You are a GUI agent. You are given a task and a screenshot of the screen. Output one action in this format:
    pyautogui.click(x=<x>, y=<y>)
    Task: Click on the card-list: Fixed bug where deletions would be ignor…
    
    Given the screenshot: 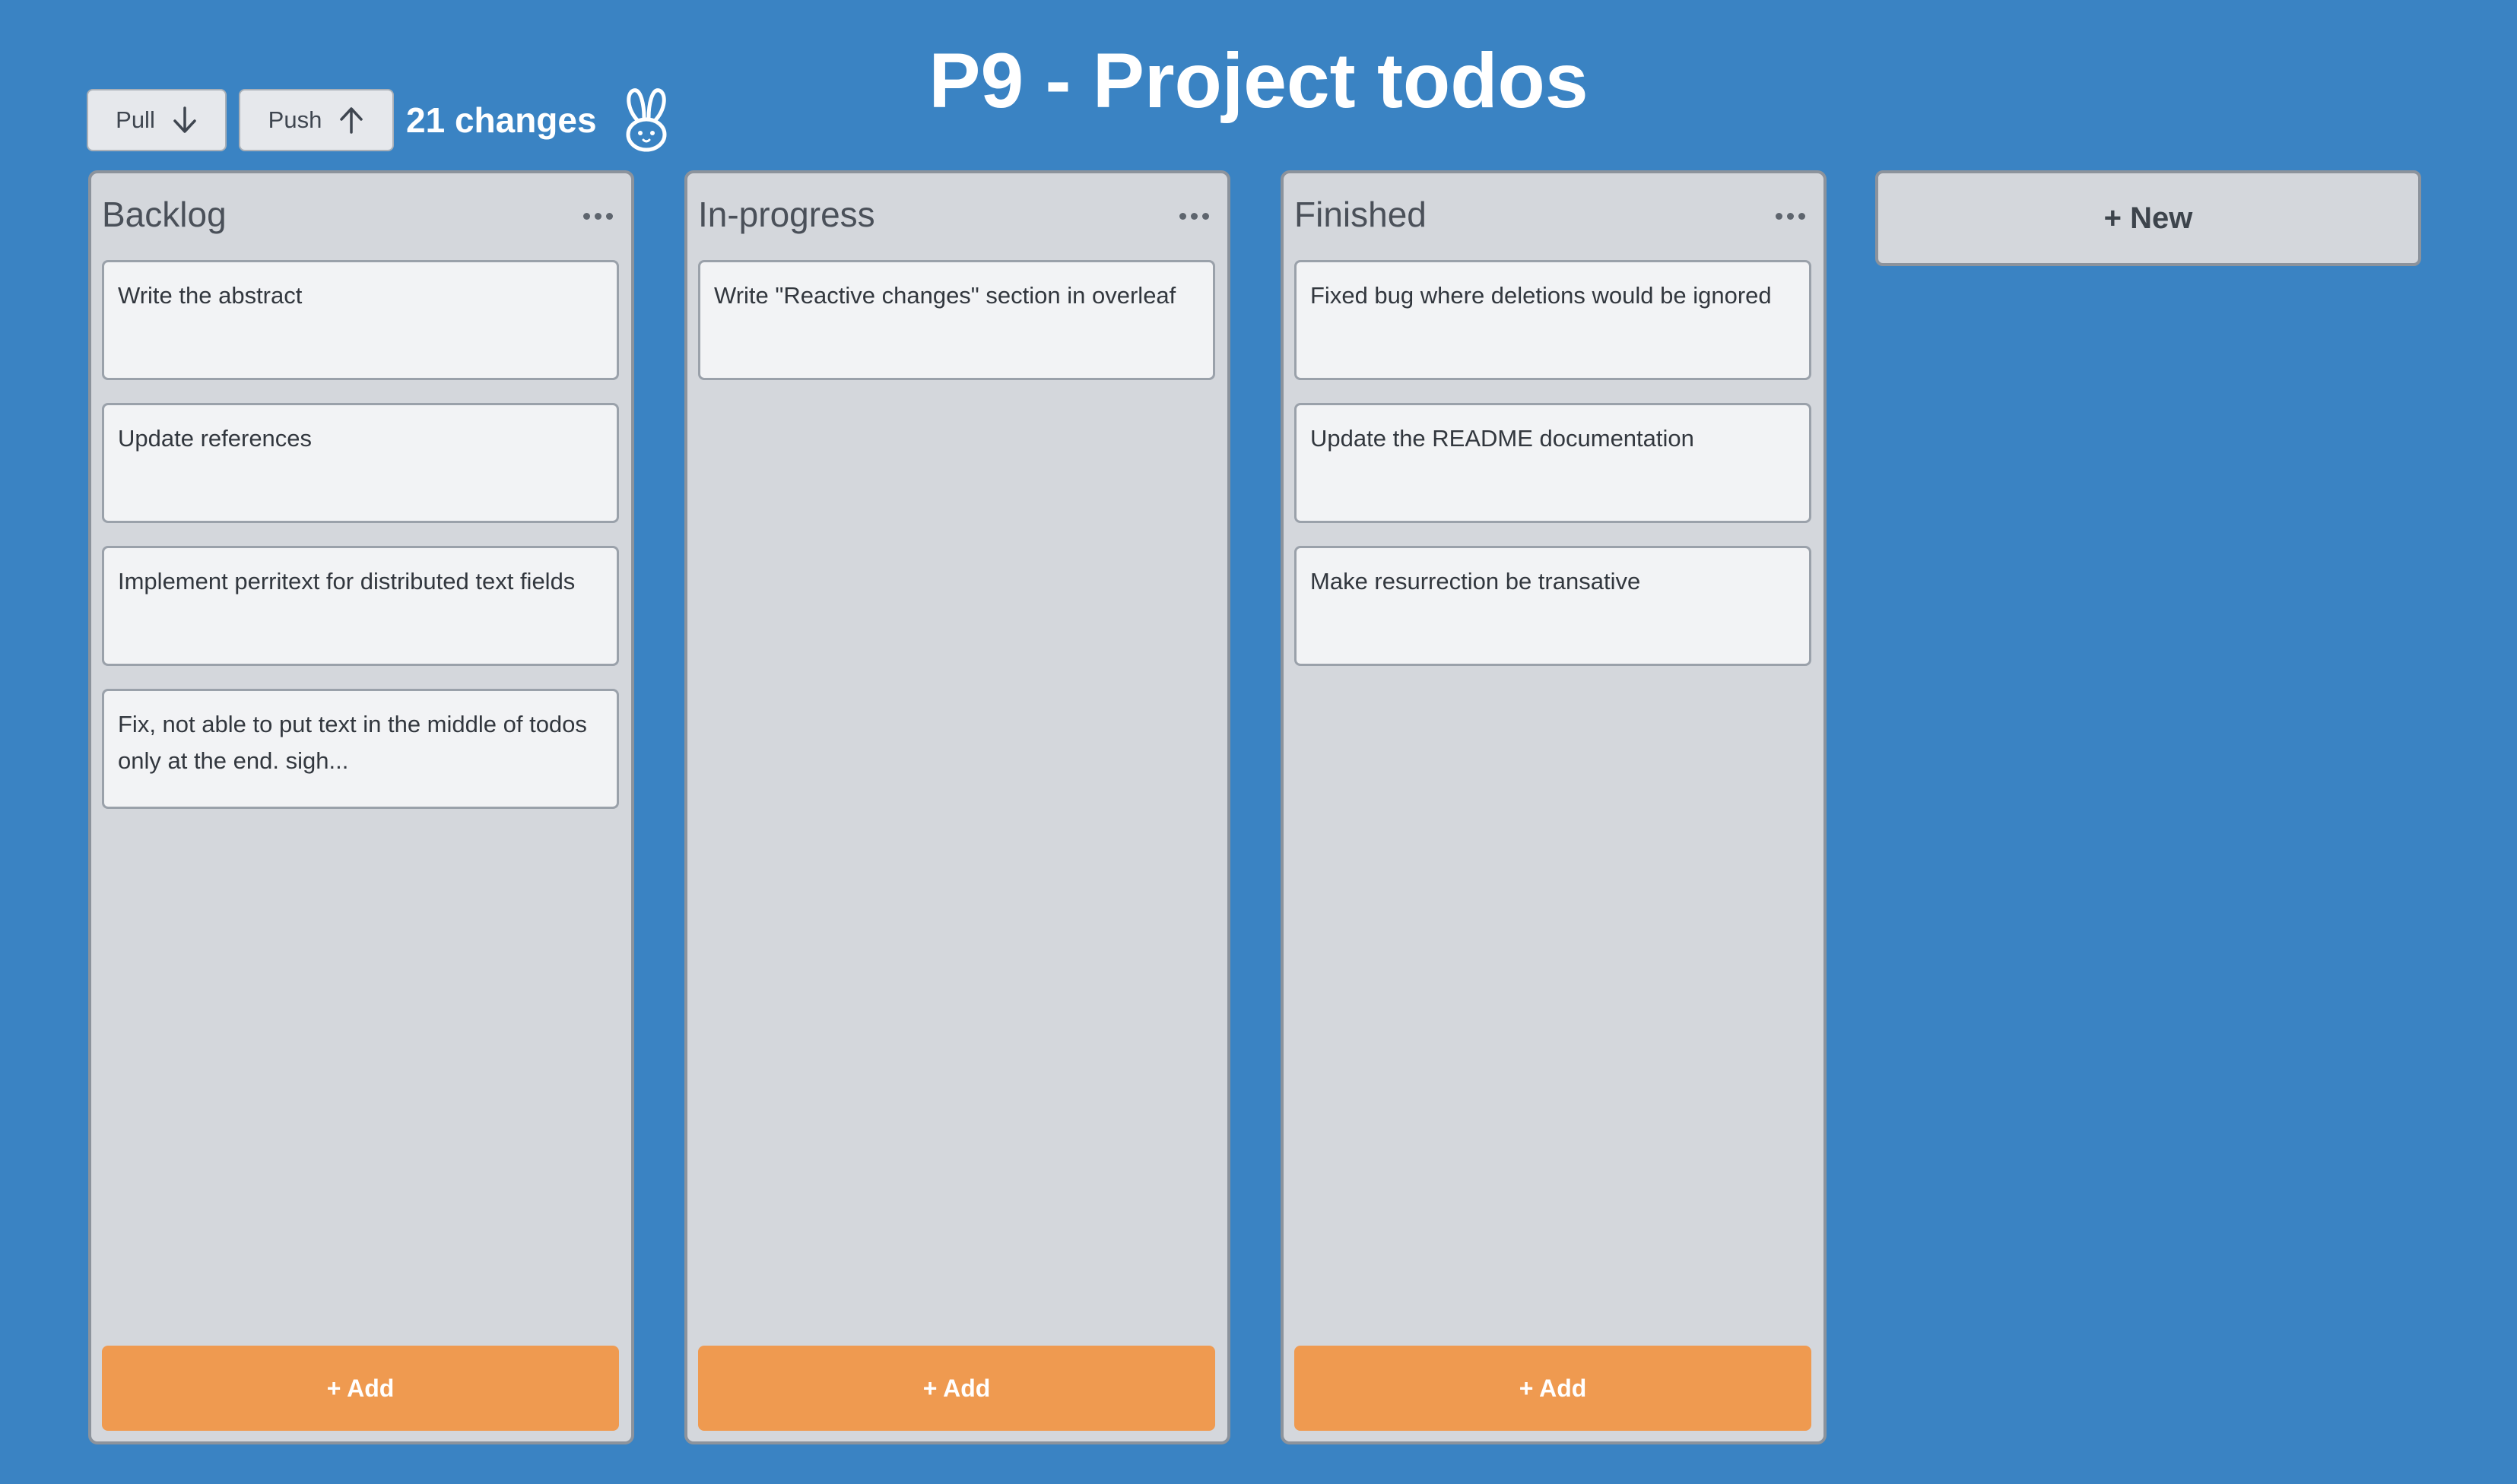 What is the action you would take?
    pyautogui.click(x=1552, y=474)
    